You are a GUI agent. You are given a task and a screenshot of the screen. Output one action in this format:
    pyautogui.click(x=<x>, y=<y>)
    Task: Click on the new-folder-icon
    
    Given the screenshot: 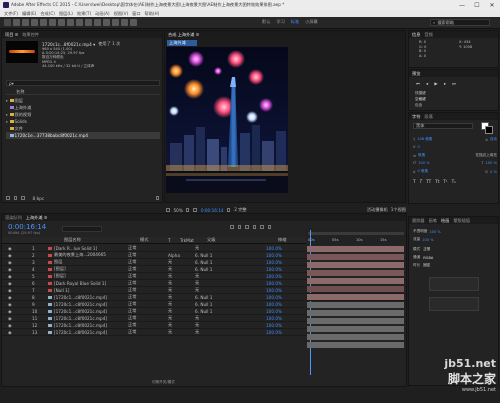 What is the action you would take?
    pyautogui.click(x=15, y=198)
    